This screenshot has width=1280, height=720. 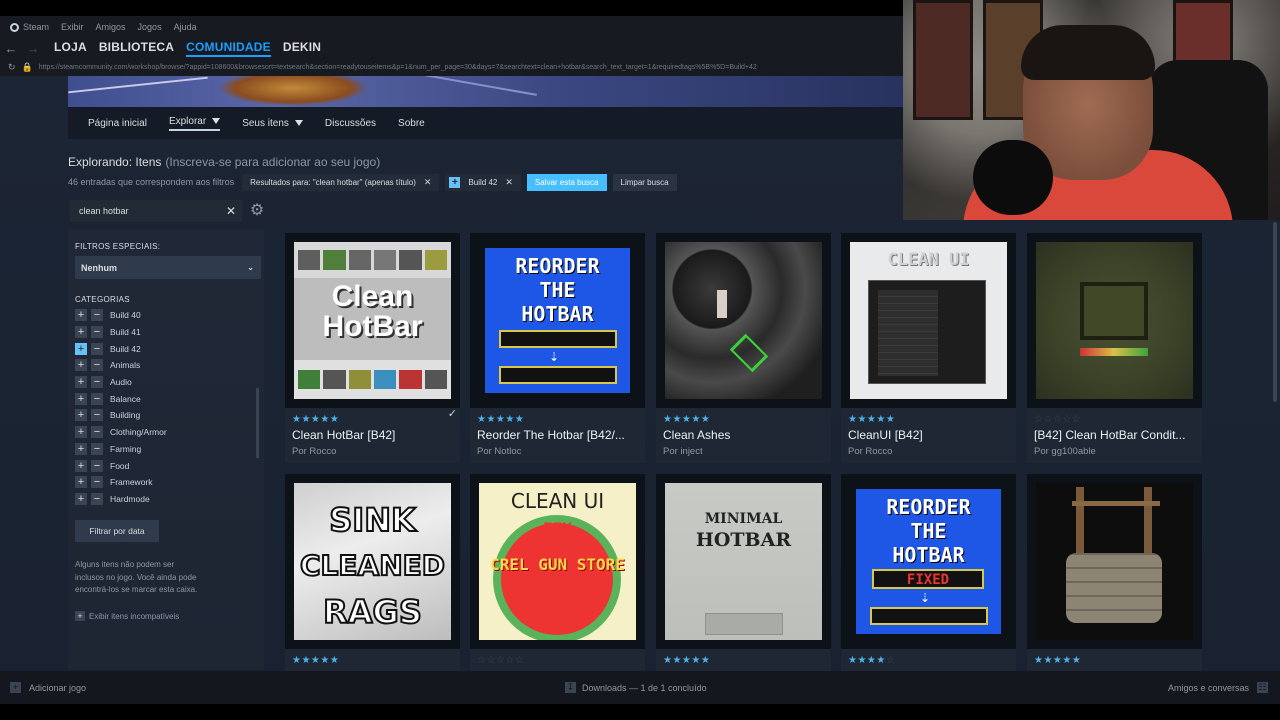 What do you see at coordinates (168, 267) in the screenshot?
I see `special-filters-select: Nenhum ⌄` at bounding box center [168, 267].